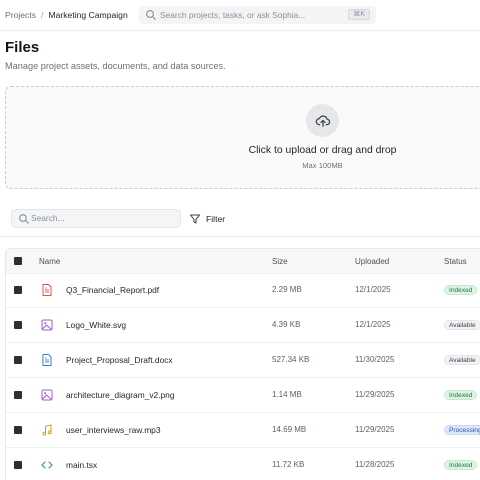 The width and height of the screenshot is (480, 480). I want to click on breadcrumb-current: Marketing Campaign, so click(88, 15).